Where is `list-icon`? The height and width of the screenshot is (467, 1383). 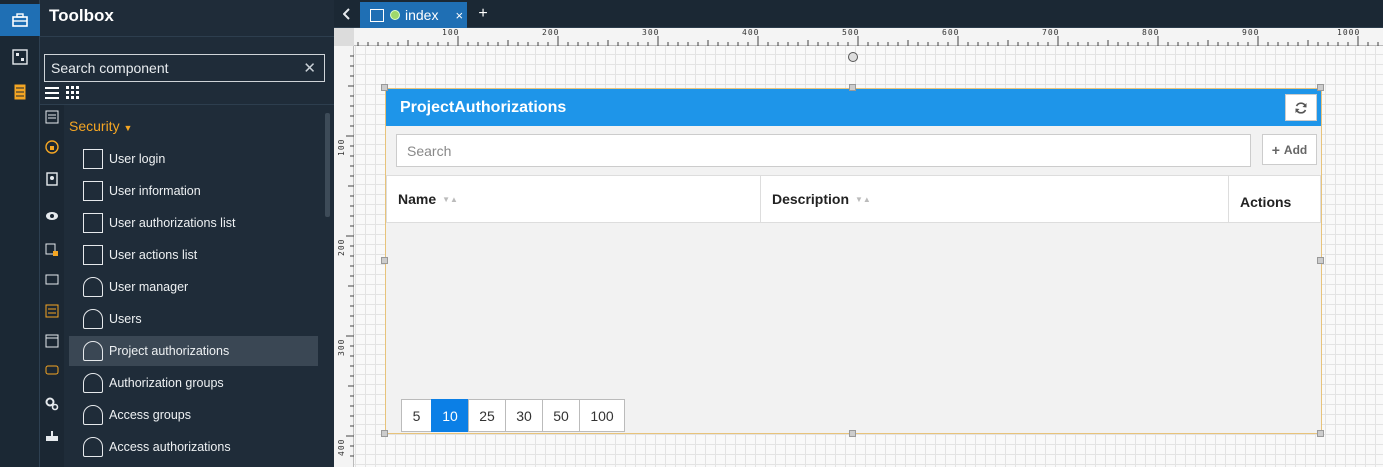
list-icon is located at coordinates (93, 255).